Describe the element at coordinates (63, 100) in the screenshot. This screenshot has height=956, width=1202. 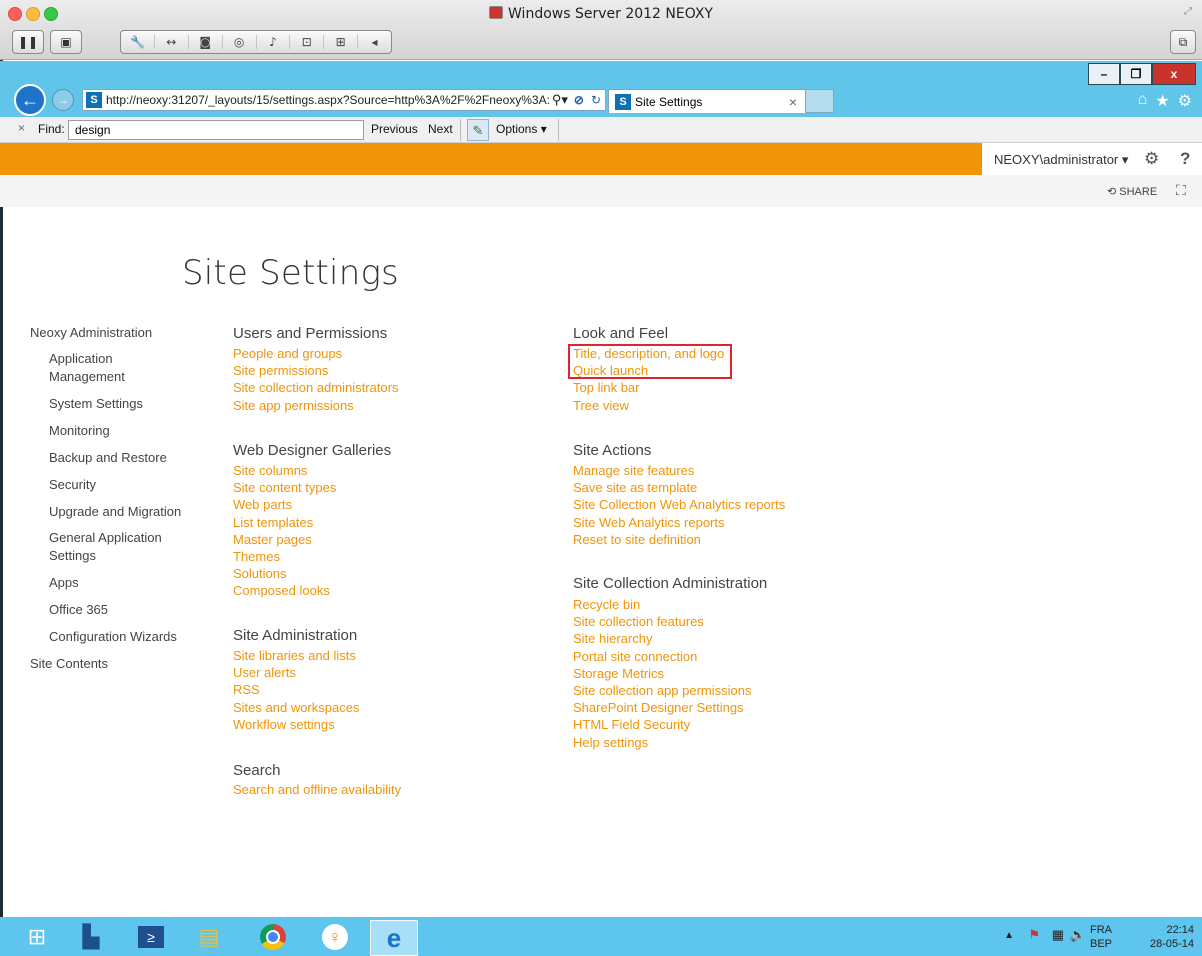
I see `forward-button: →` at that location.